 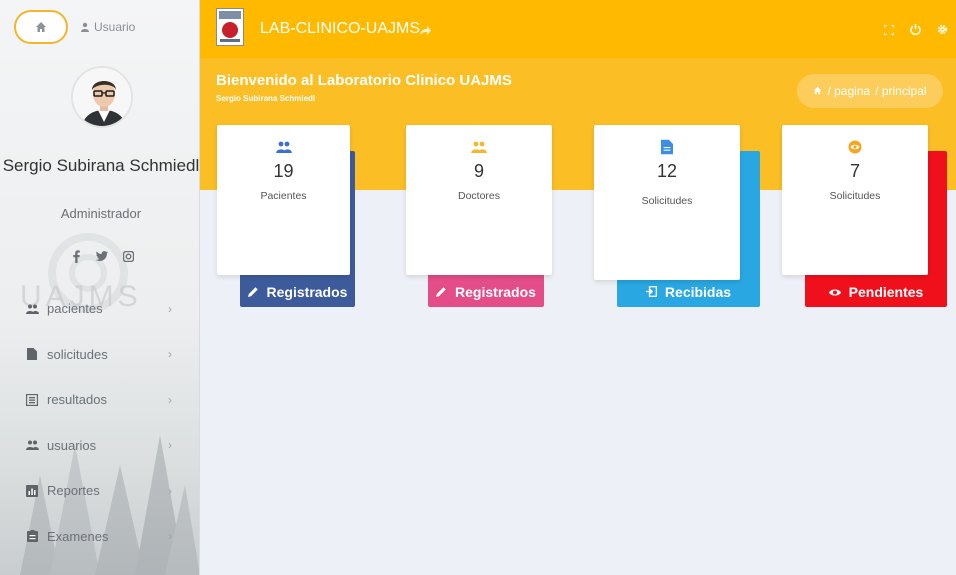 I want to click on share-icon, so click(x=425, y=31).